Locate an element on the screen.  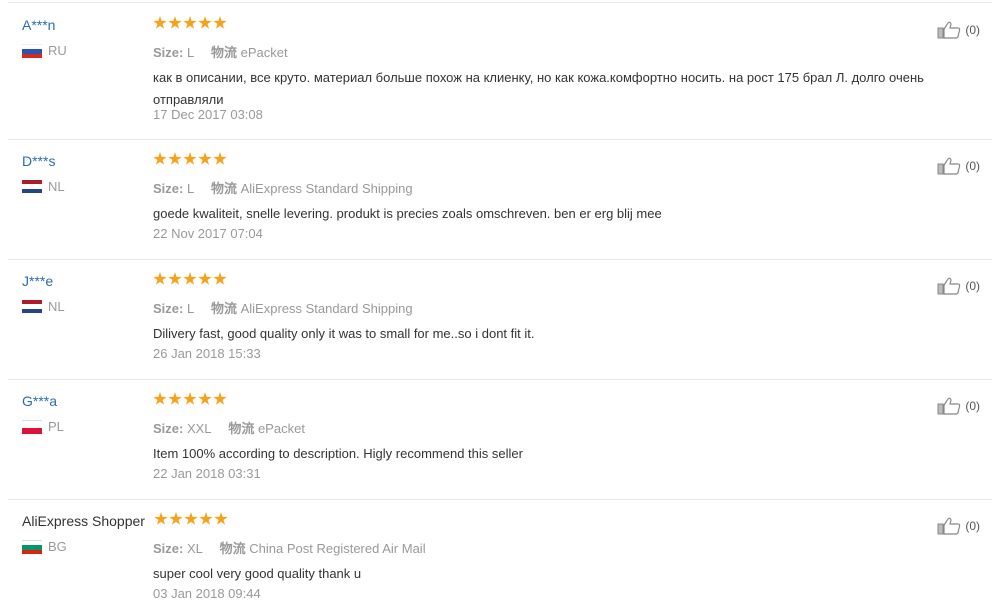
shipping-method: China Post Registered Air Mail is located at coordinates (337, 548).